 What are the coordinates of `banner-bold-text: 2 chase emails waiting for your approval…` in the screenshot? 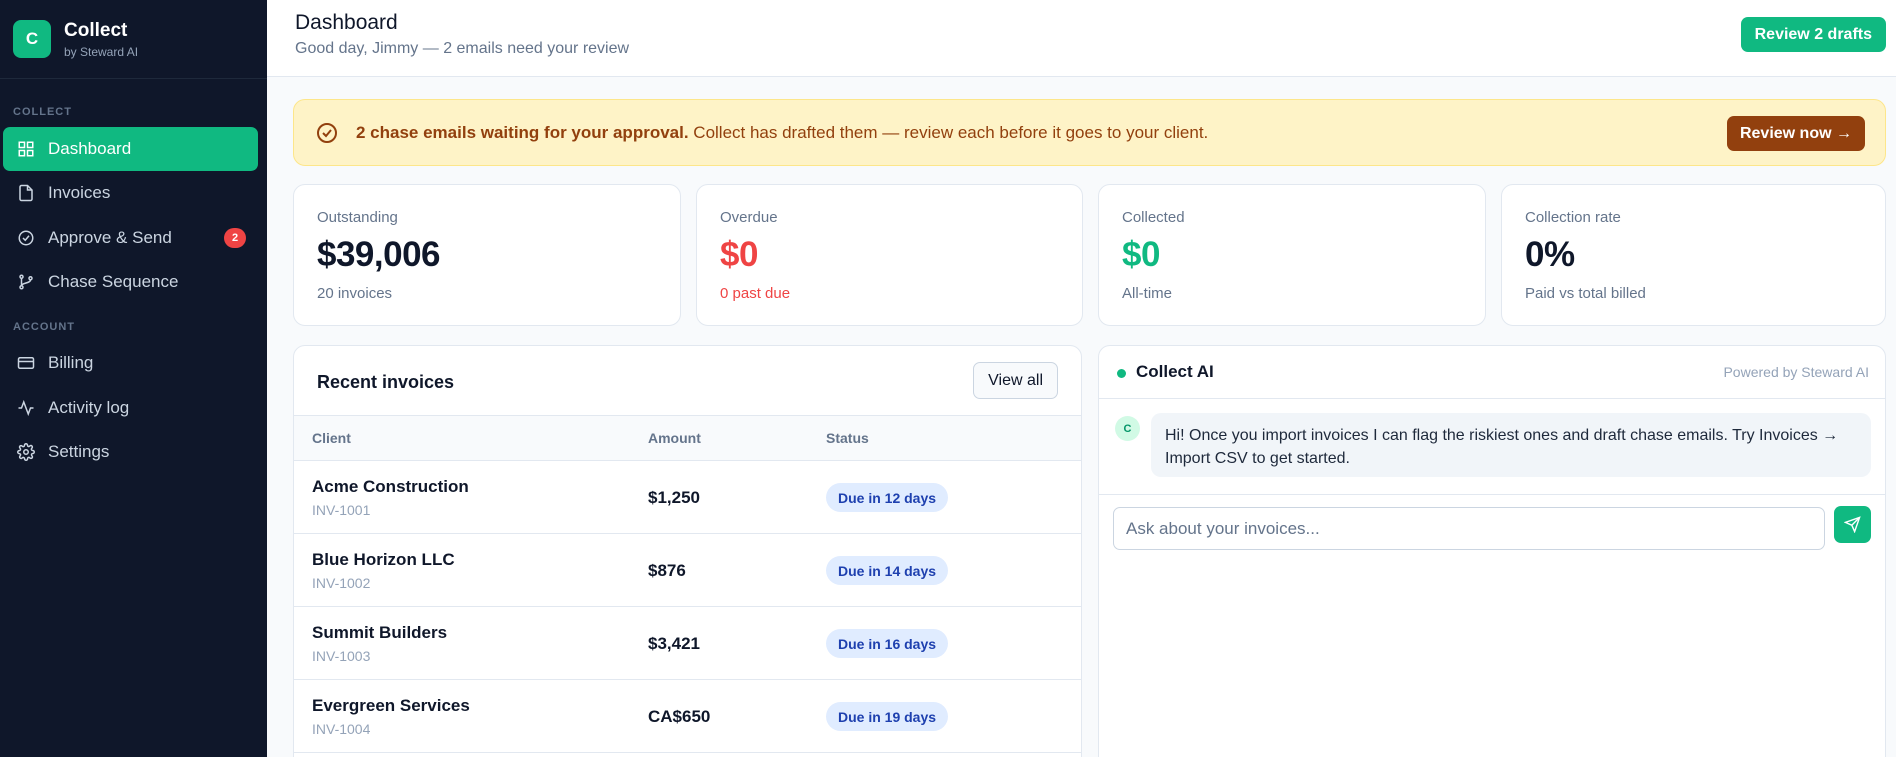 It's located at (522, 132).